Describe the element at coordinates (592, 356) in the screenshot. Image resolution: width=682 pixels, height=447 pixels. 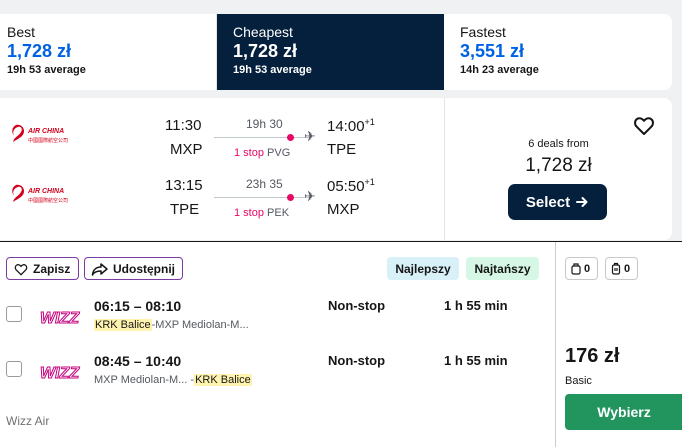
I see `wizz-price: 176 zł` at that location.